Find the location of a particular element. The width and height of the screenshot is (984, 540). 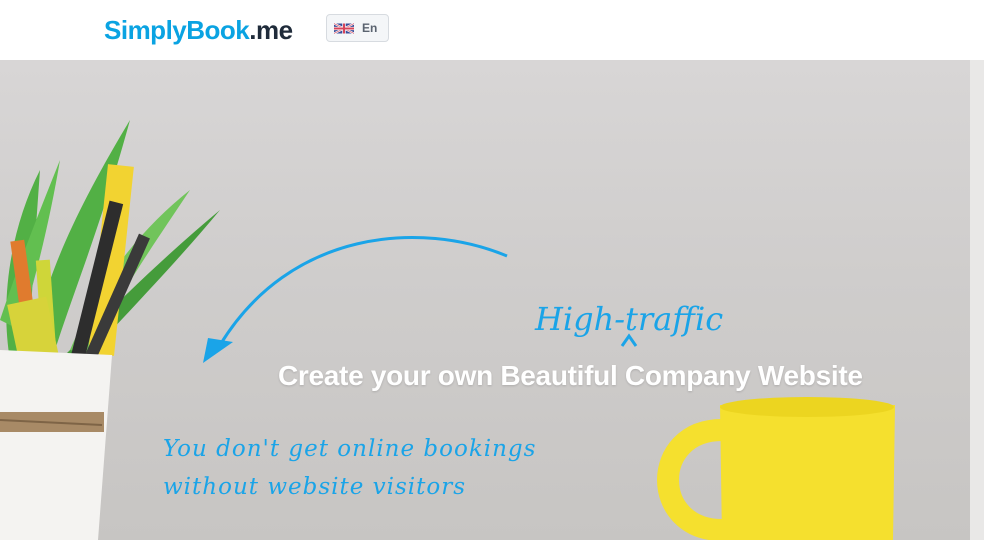

simplybook-logo: SimplyBook.me is located at coordinates (198, 30).